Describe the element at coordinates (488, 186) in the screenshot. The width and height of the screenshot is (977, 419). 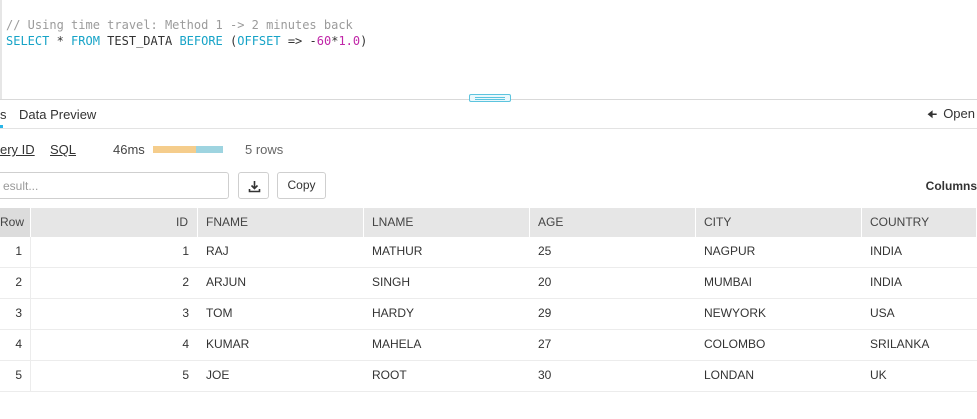
I see `results-toolbar: Copy Columns` at that location.